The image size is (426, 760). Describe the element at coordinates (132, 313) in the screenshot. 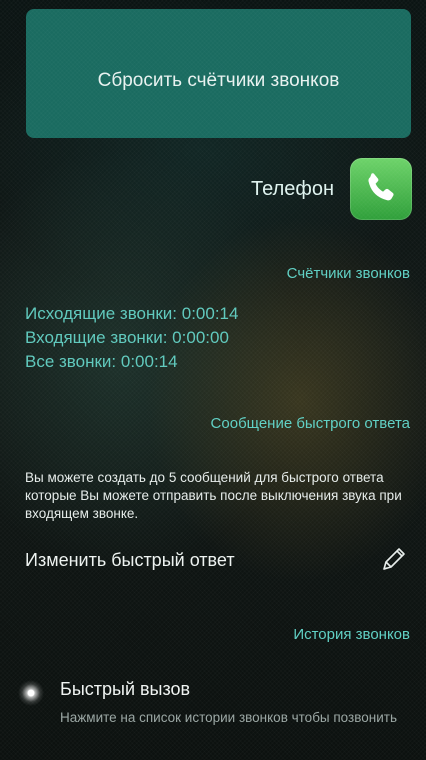

I see `outgoing-calls-counter: Исходящие звонки: 0:00:14` at that location.